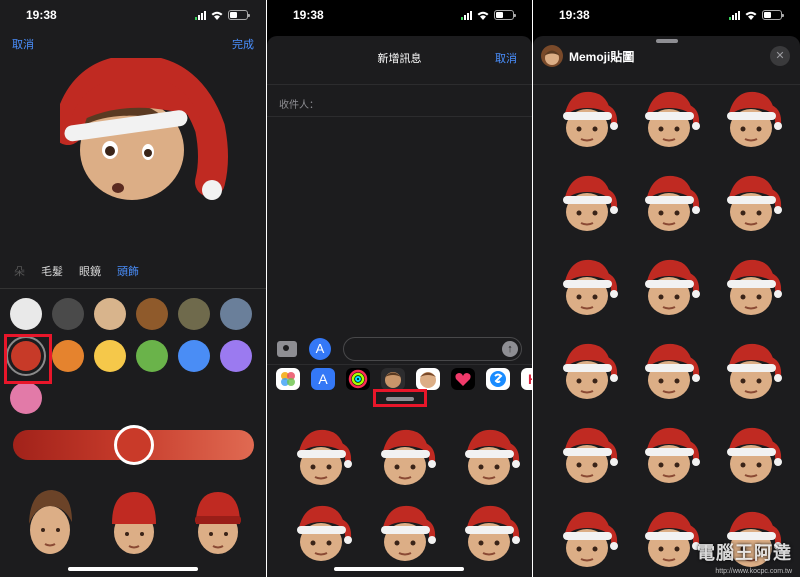  I want to click on memoji-app-icon, so click(393, 378).